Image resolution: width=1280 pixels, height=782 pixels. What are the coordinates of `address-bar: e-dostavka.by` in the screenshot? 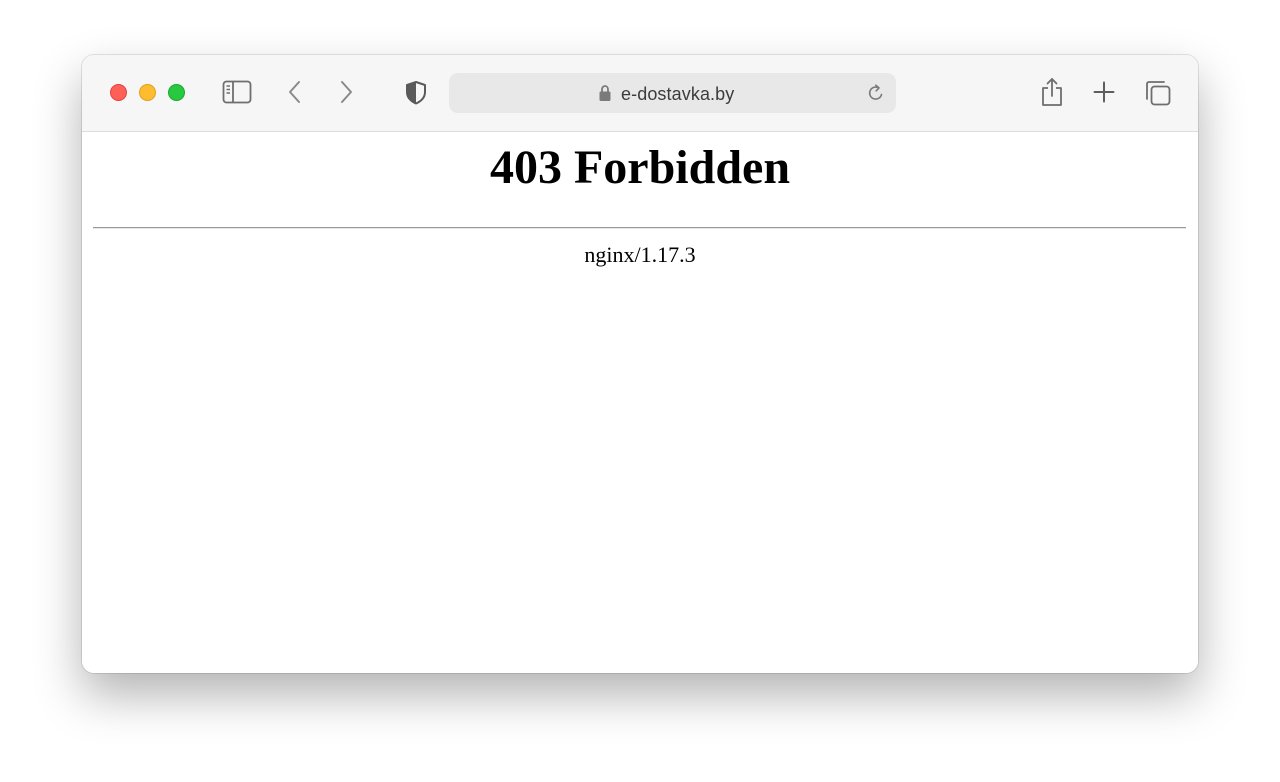 It's located at (672, 93).